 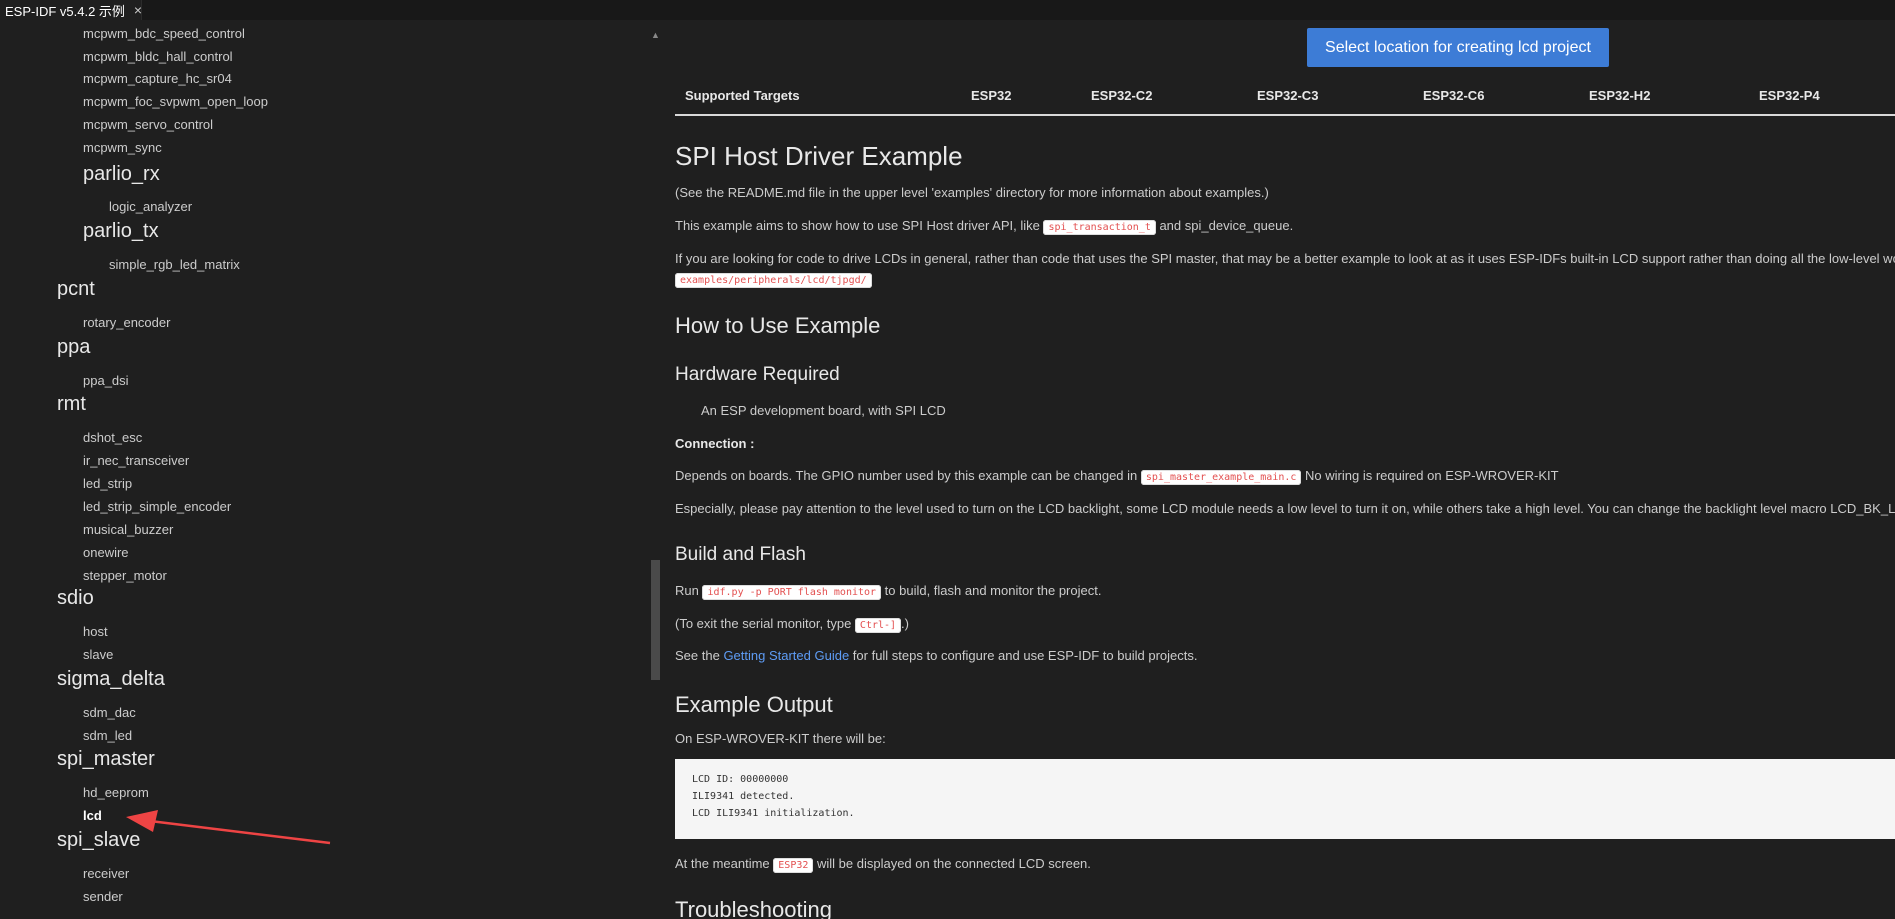 What do you see at coordinates (778, 325) in the screenshot?
I see `section-heading: How to Use Example` at bounding box center [778, 325].